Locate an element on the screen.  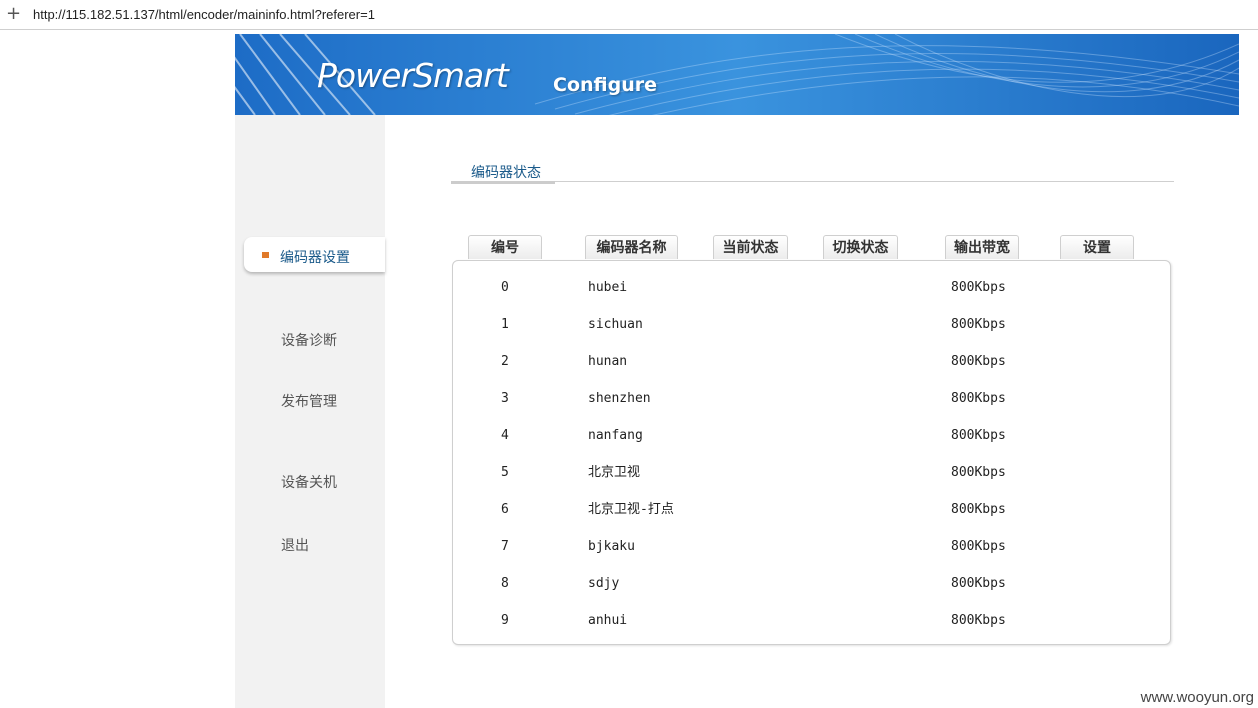
row-id: 5 is located at coordinates (505, 472).